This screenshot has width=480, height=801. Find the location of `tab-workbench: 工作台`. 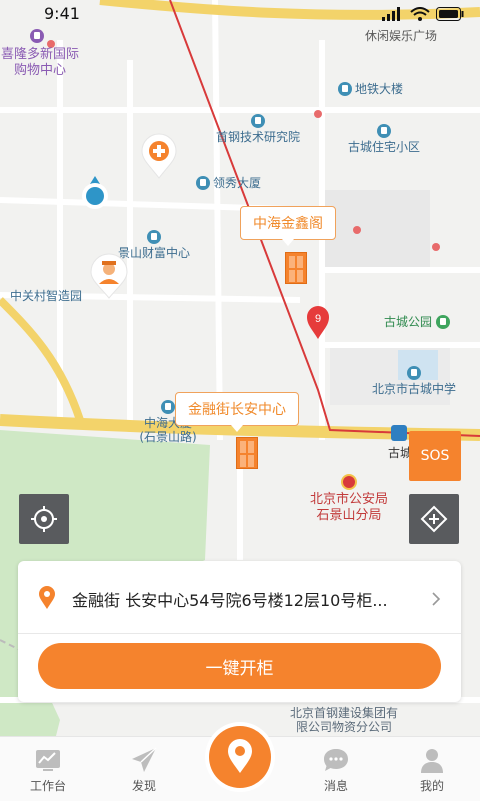

tab-workbench: 工作台 is located at coordinates (48, 769).